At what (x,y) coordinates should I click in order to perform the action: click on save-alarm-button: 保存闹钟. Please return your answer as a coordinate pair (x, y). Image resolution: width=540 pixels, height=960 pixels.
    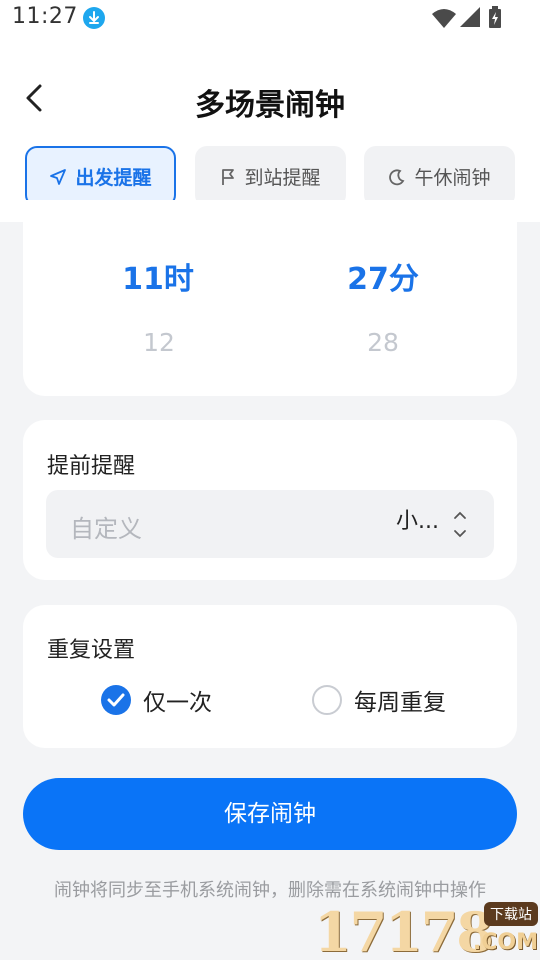
    Looking at the image, I should click on (270, 814).